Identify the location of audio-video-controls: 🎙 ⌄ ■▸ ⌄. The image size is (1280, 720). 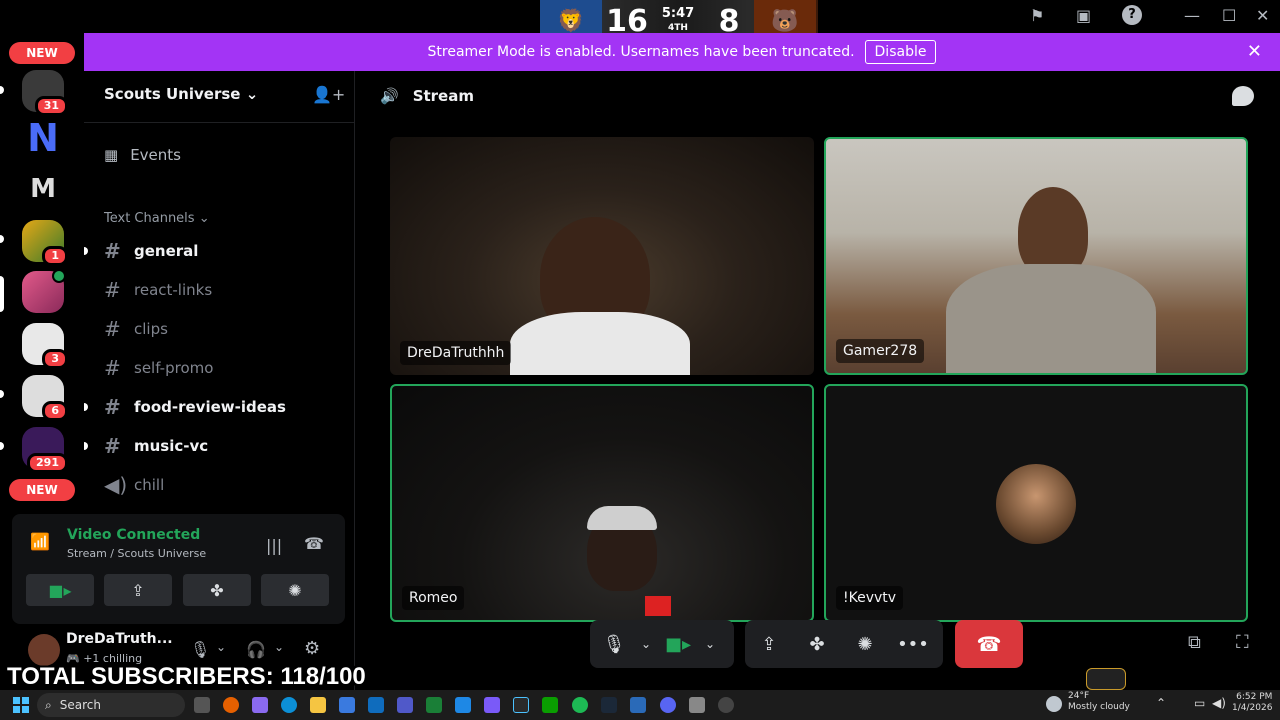
(662, 644).